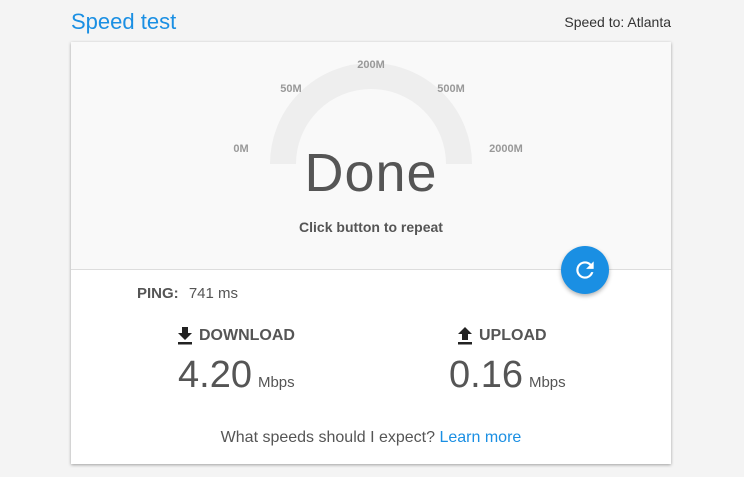 This screenshot has width=744, height=477. I want to click on upload-icon, so click(465, 336).